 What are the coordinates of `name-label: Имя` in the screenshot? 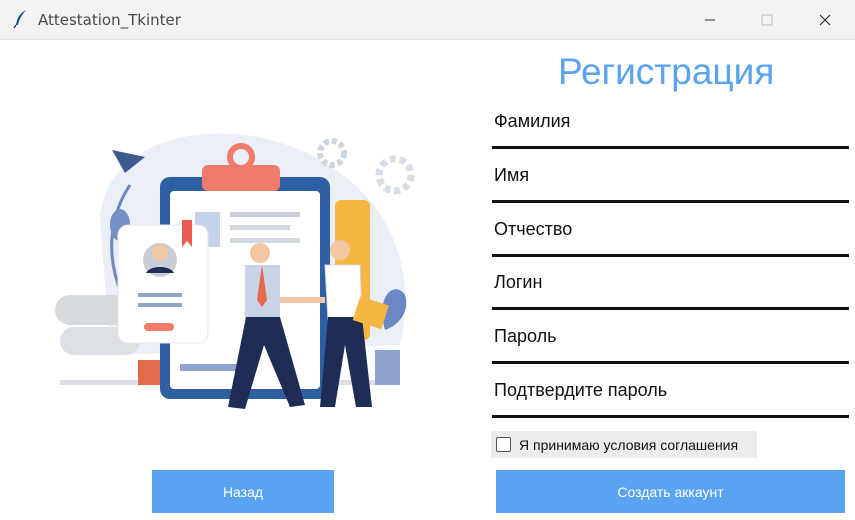 It's located at (512, 175).